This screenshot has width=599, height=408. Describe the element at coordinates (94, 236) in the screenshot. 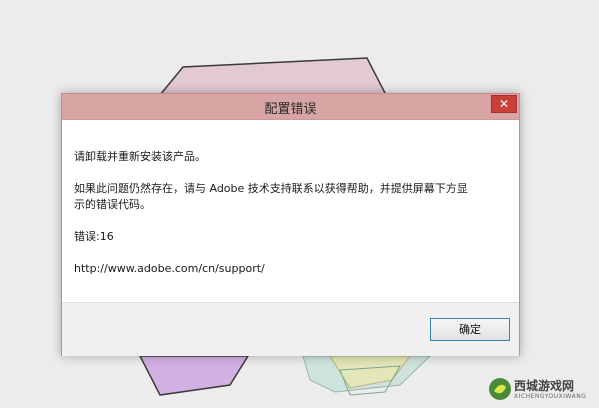

I see `error-code: 错误:16` at that location.